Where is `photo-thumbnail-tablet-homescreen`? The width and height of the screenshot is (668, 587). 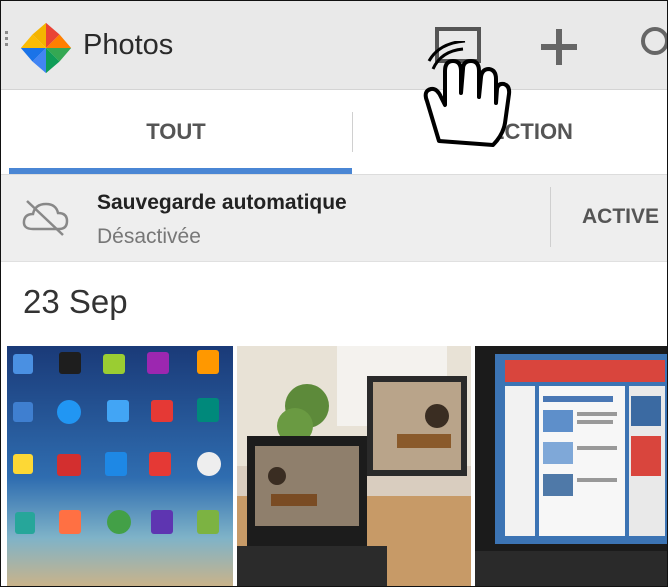
photo-thumbnail-tablet-homescreen is located at coordinates (120, 466).